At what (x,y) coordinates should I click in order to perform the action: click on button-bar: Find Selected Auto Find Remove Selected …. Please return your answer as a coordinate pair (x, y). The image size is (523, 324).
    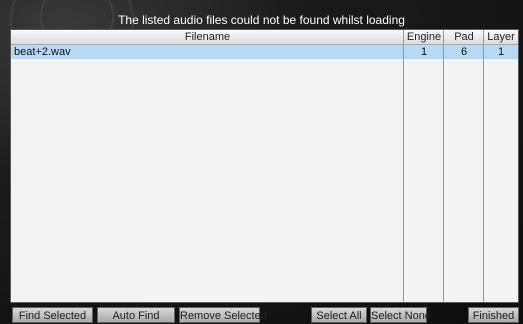
    Looking at the image, I should click on (261, 313).